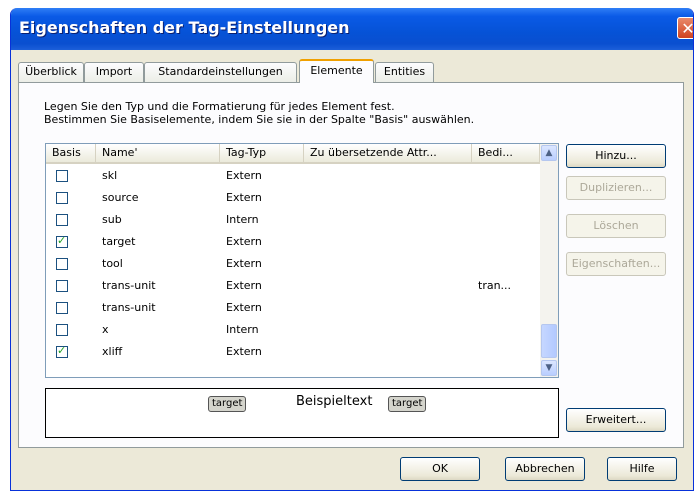 This screenshot has width=694, height=491. Describe the element at coordinates (440, 469) in the screenshot. I see `ok-button: OK` at that location.